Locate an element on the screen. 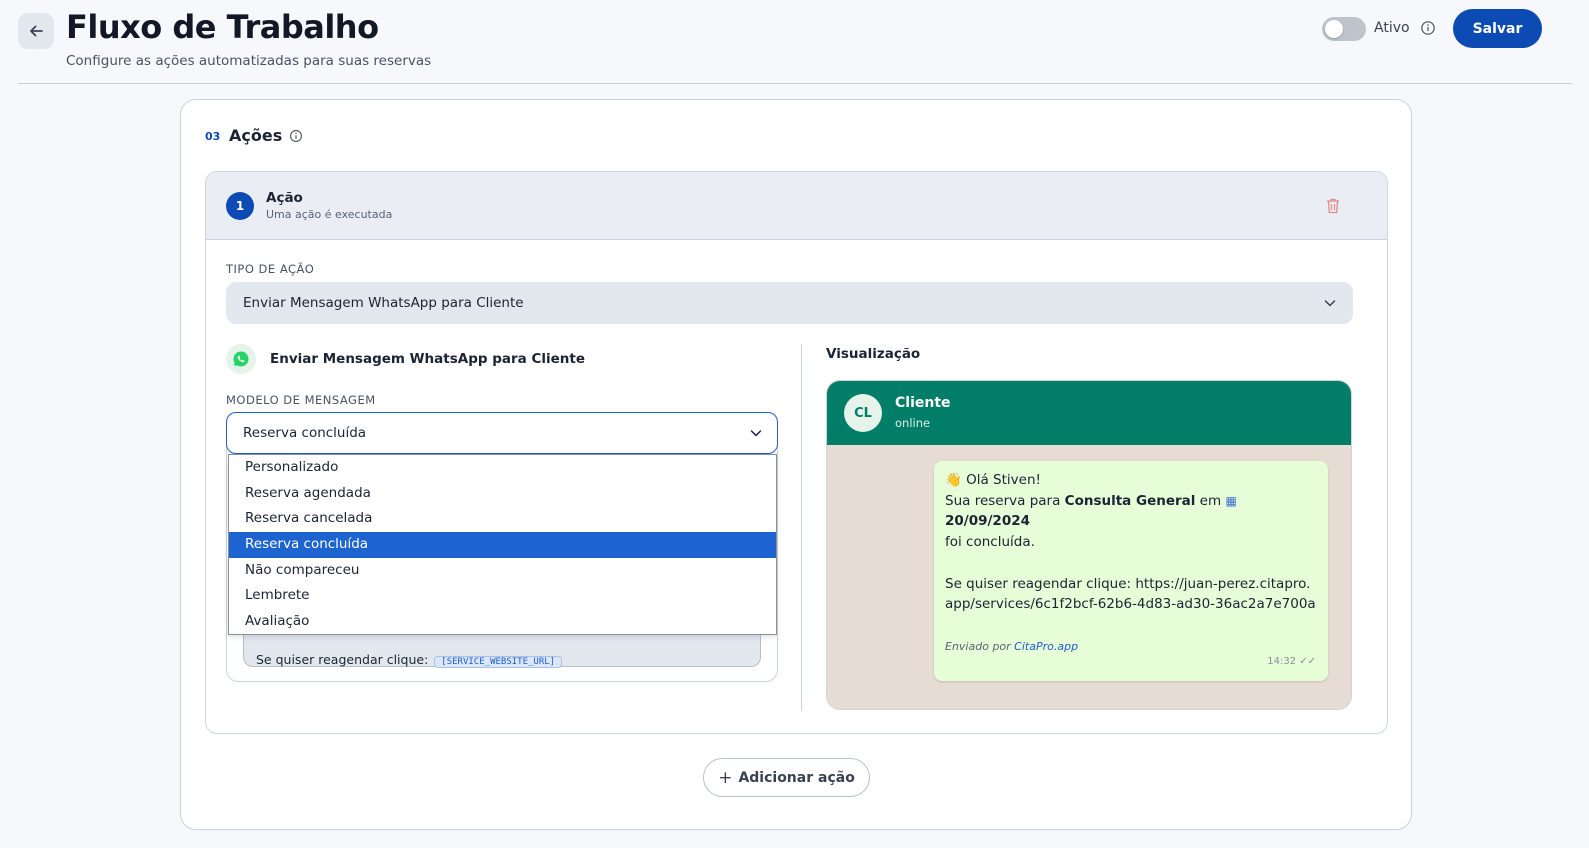 The width and height of the screenshot is (1589, 848). template-label: MODELO DE MENSAGEM is located at coordinates (301, 400).